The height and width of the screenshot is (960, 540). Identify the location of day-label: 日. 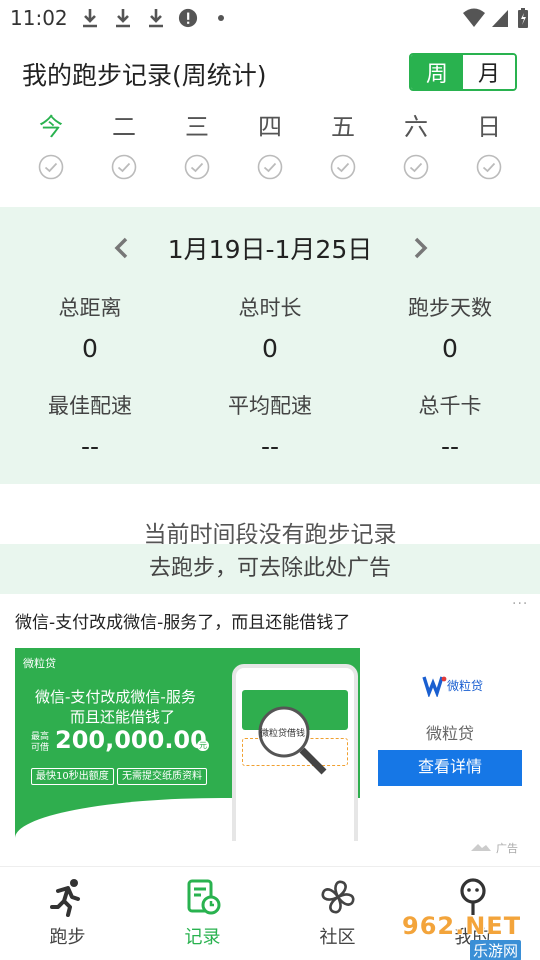
(489, 127).